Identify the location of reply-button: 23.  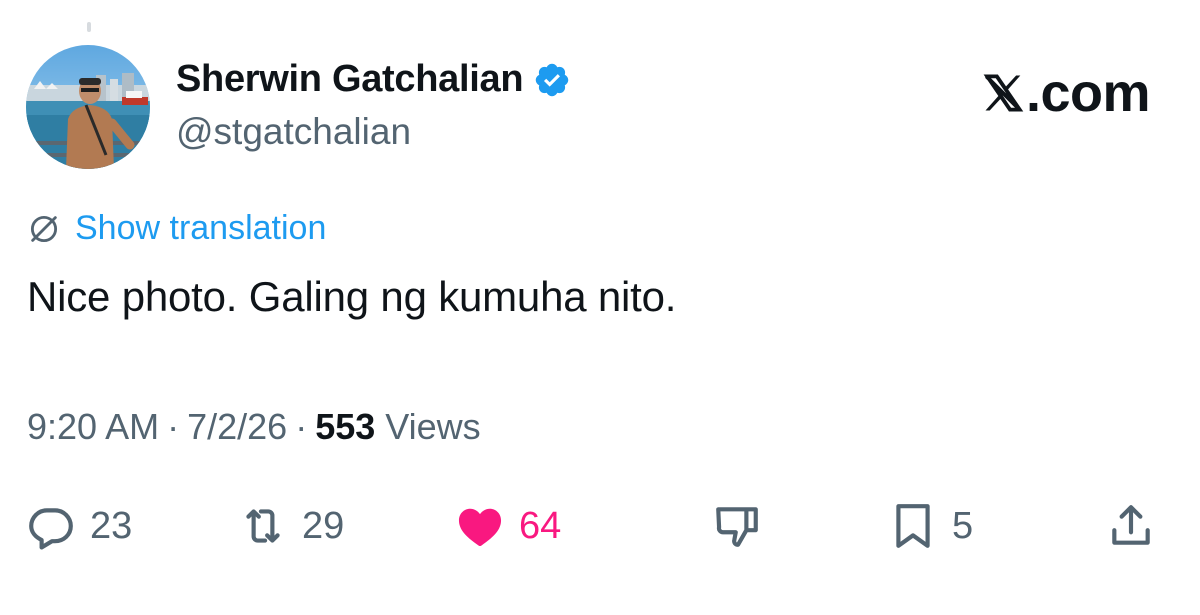
(79, 526).